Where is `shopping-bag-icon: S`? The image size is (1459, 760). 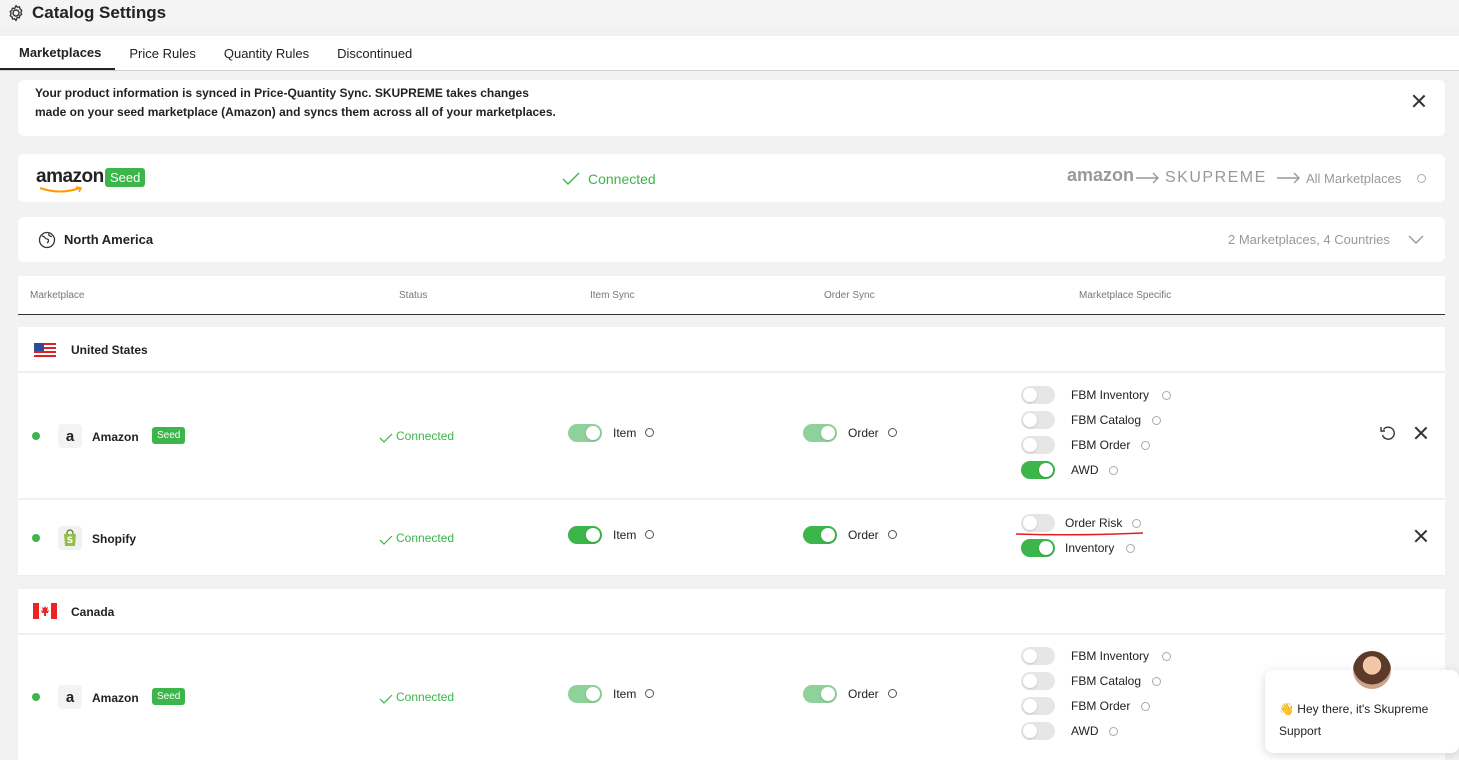
shopping-bag-icon: S is located at coordinates (70, 537).